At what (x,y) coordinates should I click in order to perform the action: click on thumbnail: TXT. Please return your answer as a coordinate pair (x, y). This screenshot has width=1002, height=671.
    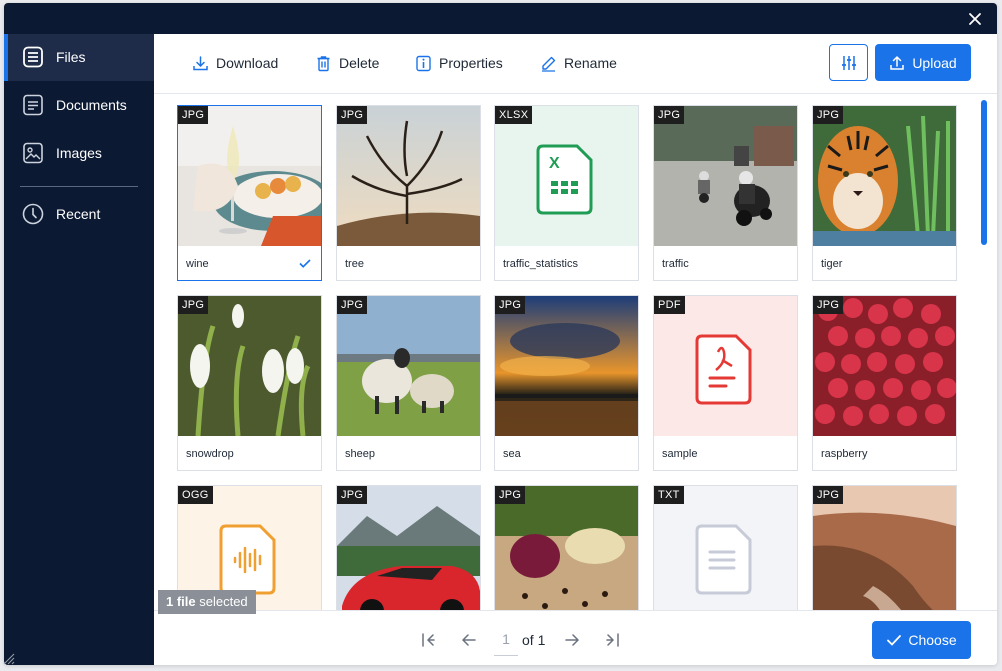
    Looking at the image, I should click on (725, 548).